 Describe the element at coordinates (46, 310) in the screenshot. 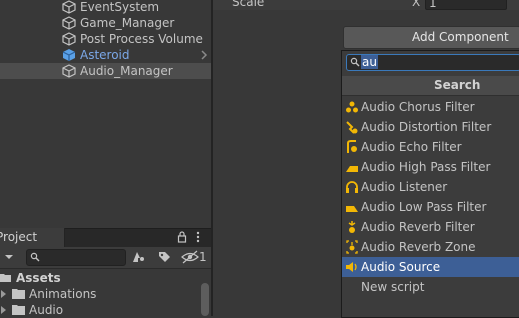

I see `project-item-label: Audio` at that location.